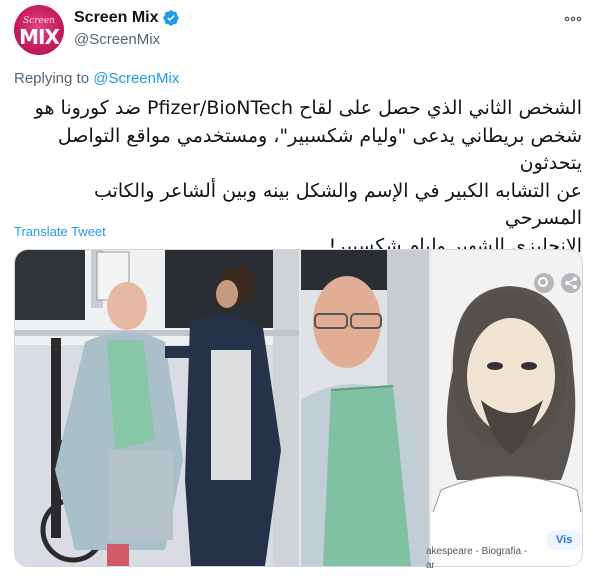  What do you see at coordinates (477, 551) in the screenshot?
I see `image-caption-title: akespeare - Biografia -` at bounding box center [477, 551].